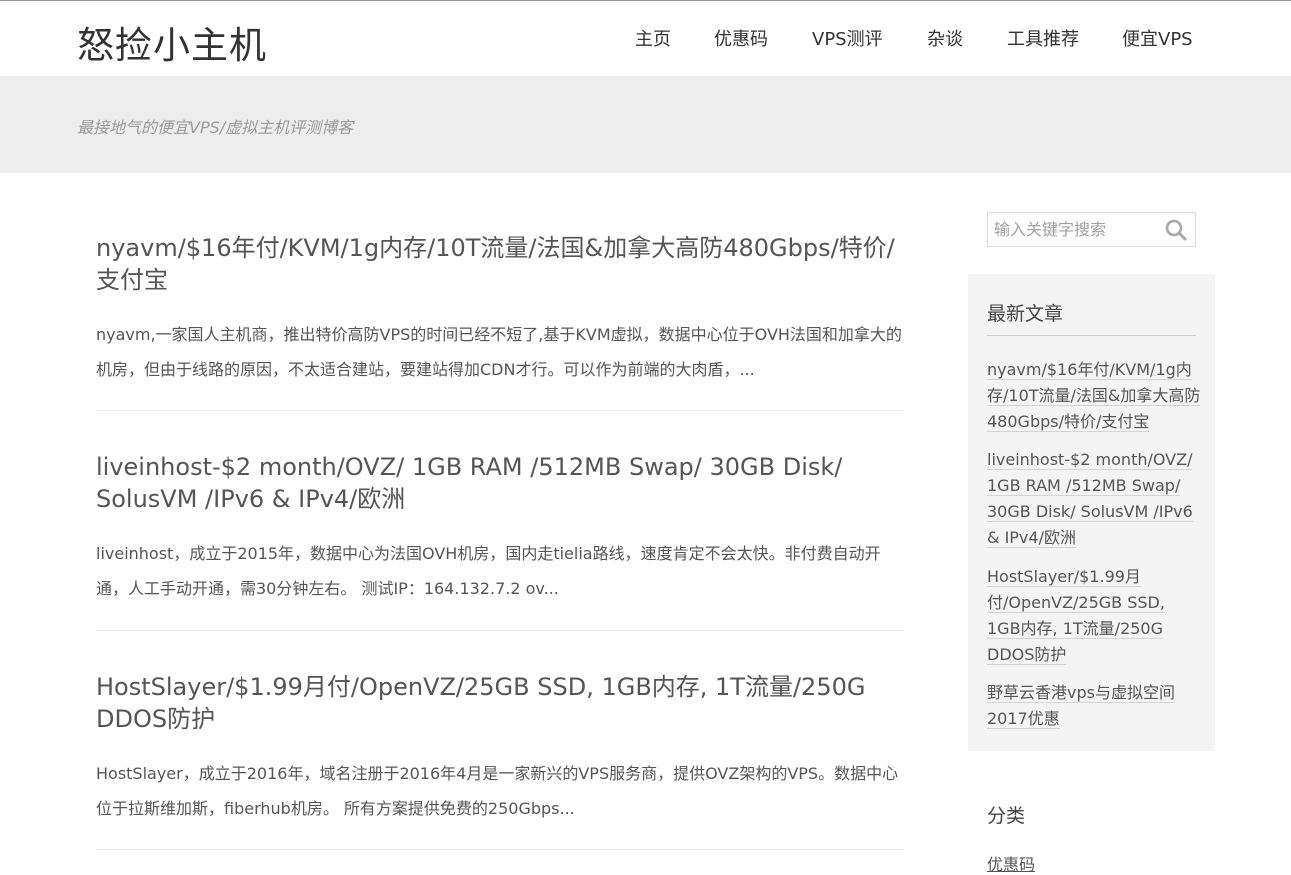  Describe the element at coordinates (1043, 38) in the screenshot. I see `nav-tools: 工具推荐` at that location.